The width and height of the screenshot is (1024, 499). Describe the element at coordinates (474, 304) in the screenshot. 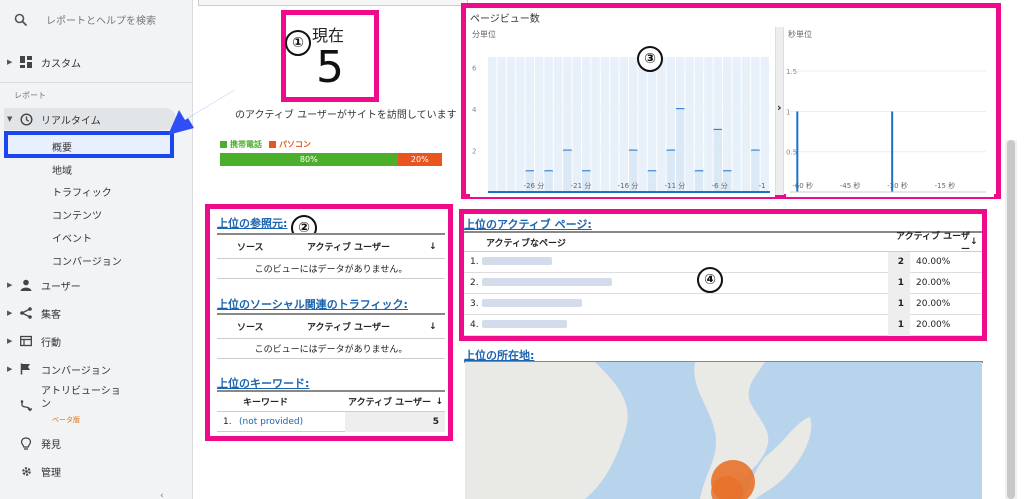

I see `row-number: 3.` at that location.